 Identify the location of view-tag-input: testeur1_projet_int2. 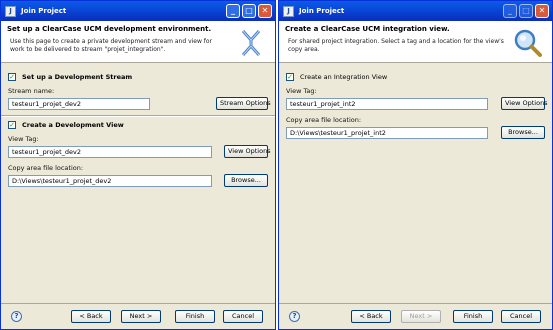
(387, 103).